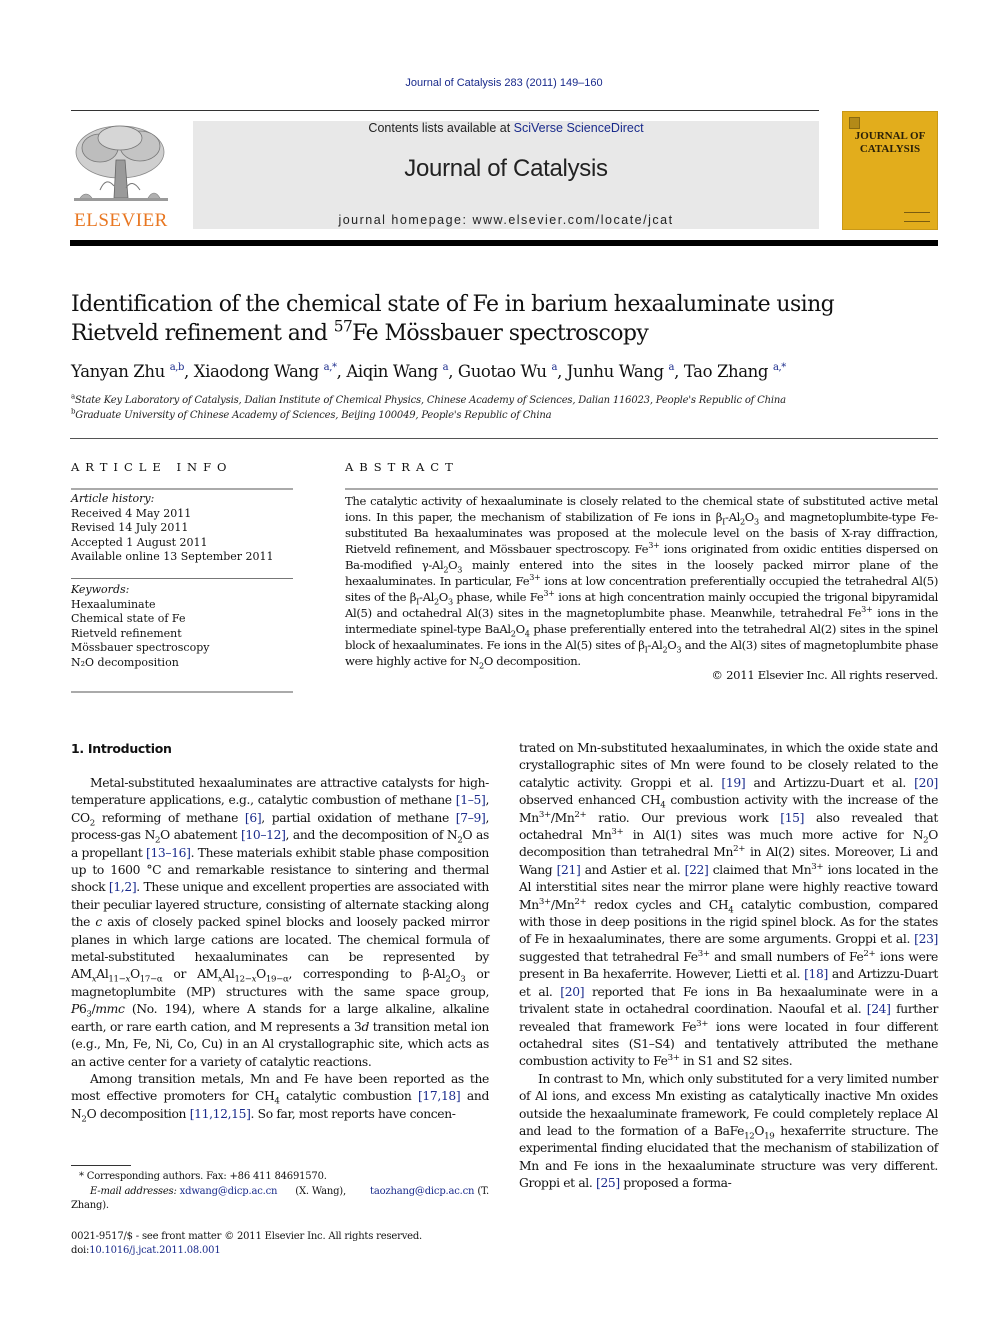 The image size is (992, 1323). I want to click on email-owner: (X. Wang),, so click(320, 1191).